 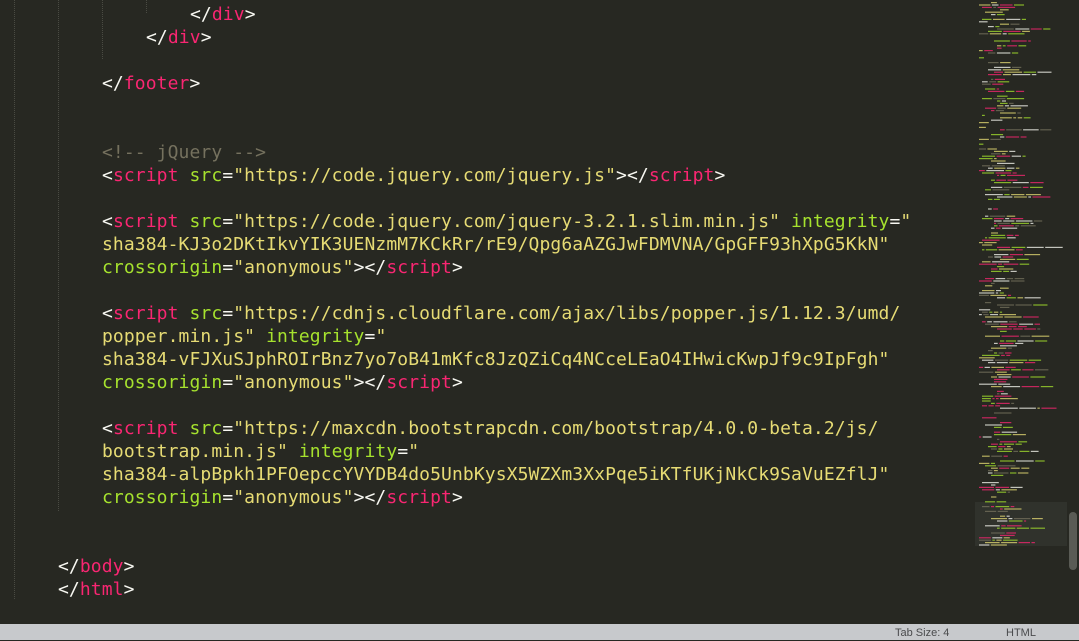 What do you see at coordinates (228, 267) in the screenshot?
I see `code-token-punct: =` at bounding box center [228, 267].